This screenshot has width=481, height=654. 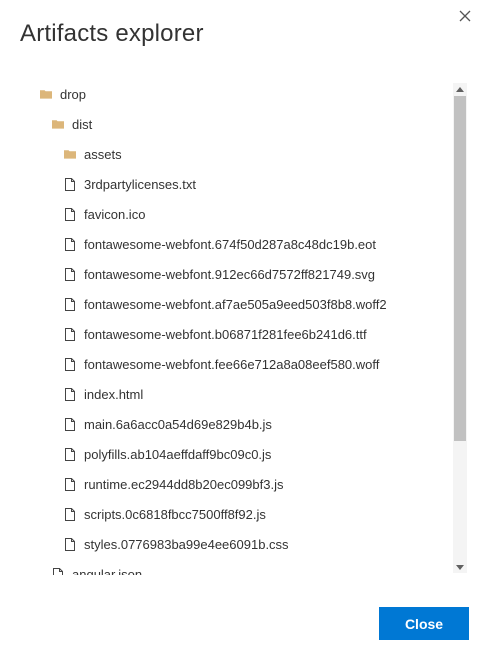 I want to click on tree-item-file: runtime.ec2944dd8b20ec099bf3.js, so click(x=173, y=484).